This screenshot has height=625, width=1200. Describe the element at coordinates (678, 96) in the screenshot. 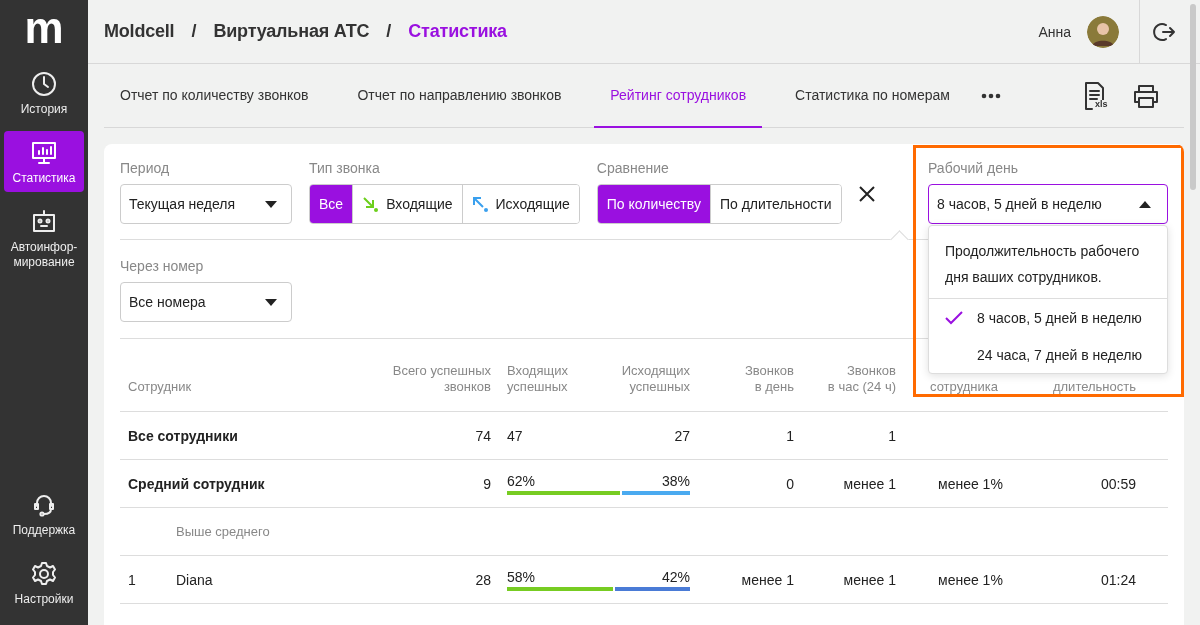

I see `tab: Рейтинг сотрудников` at that location.